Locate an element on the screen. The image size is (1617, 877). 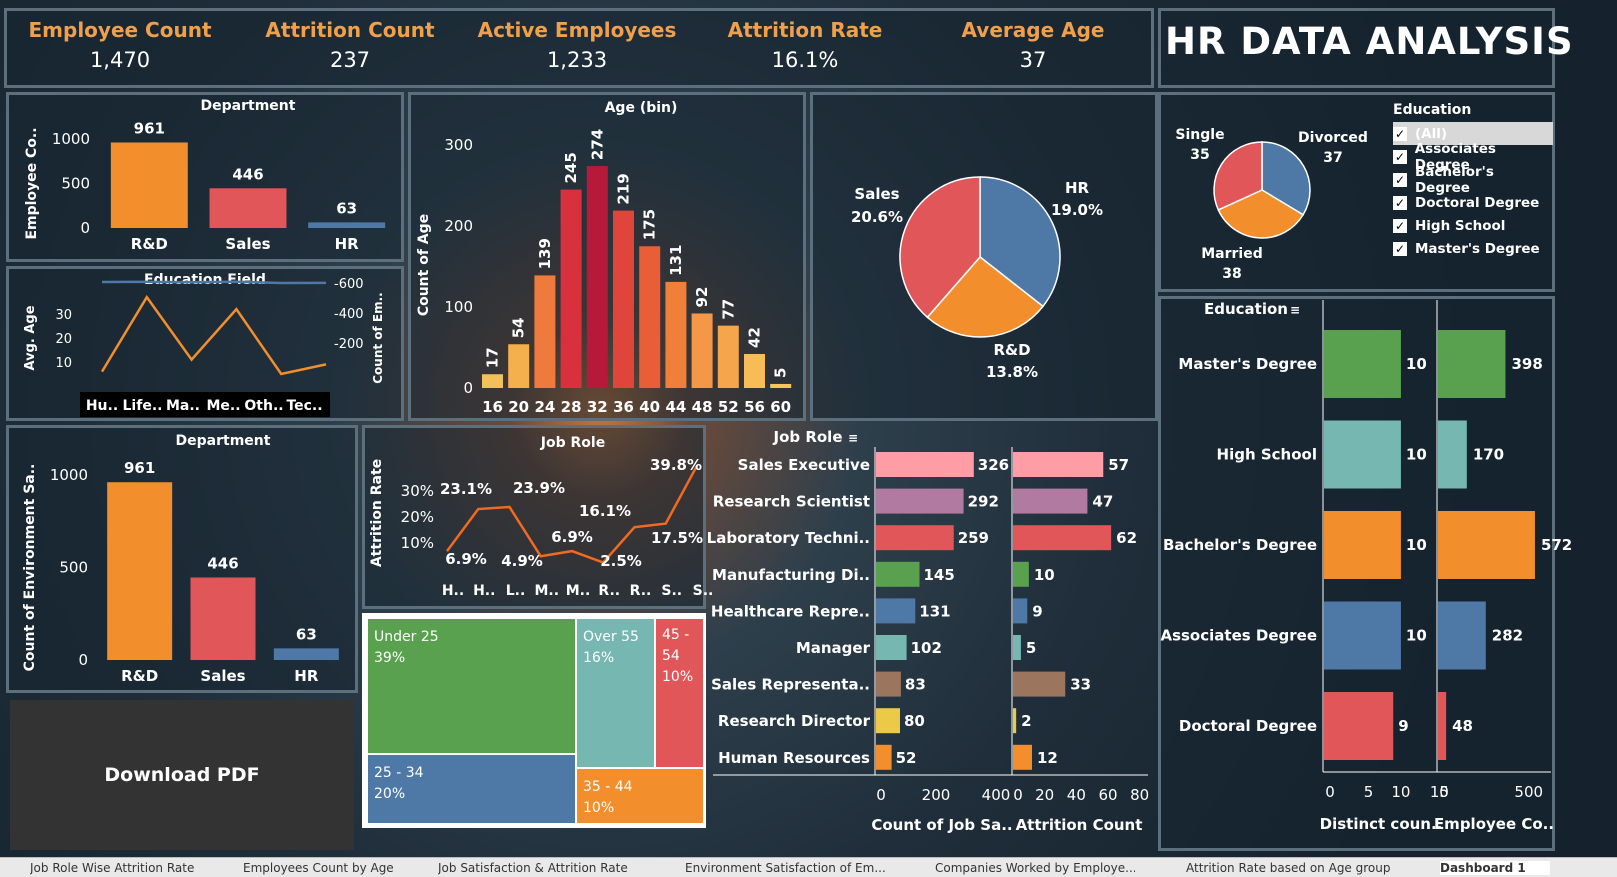
line-series-count is located at coordinates (214, 282).